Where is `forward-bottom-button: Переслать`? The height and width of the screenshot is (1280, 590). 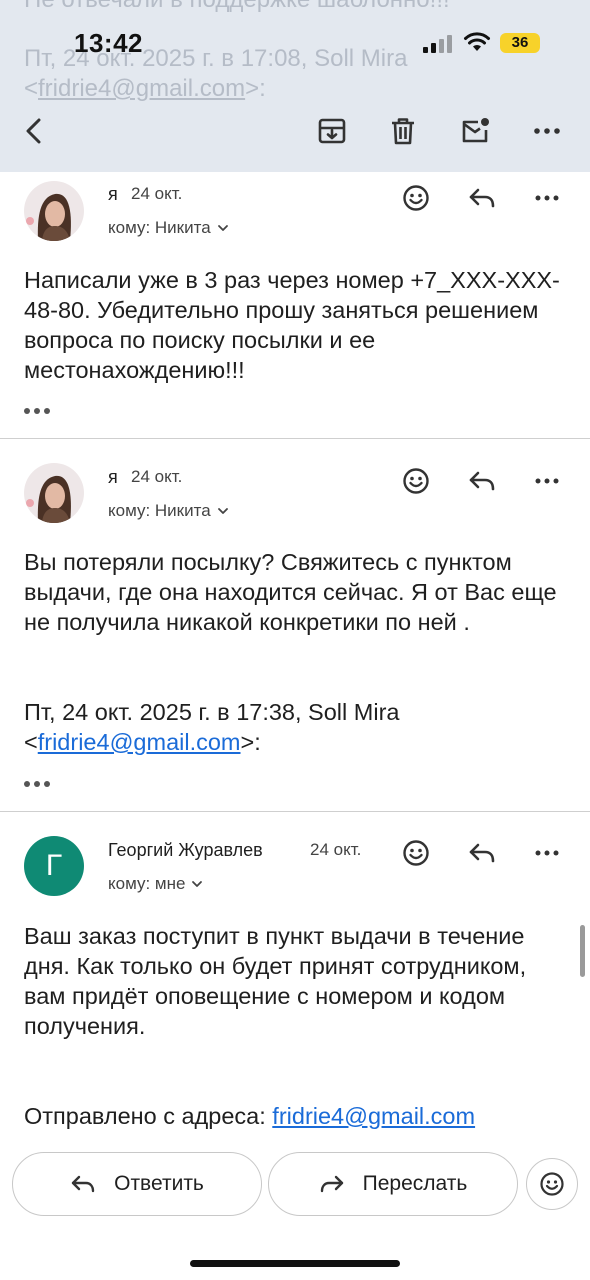
forward-bottom-button: Переслать is located at coordinates (393, 1184).